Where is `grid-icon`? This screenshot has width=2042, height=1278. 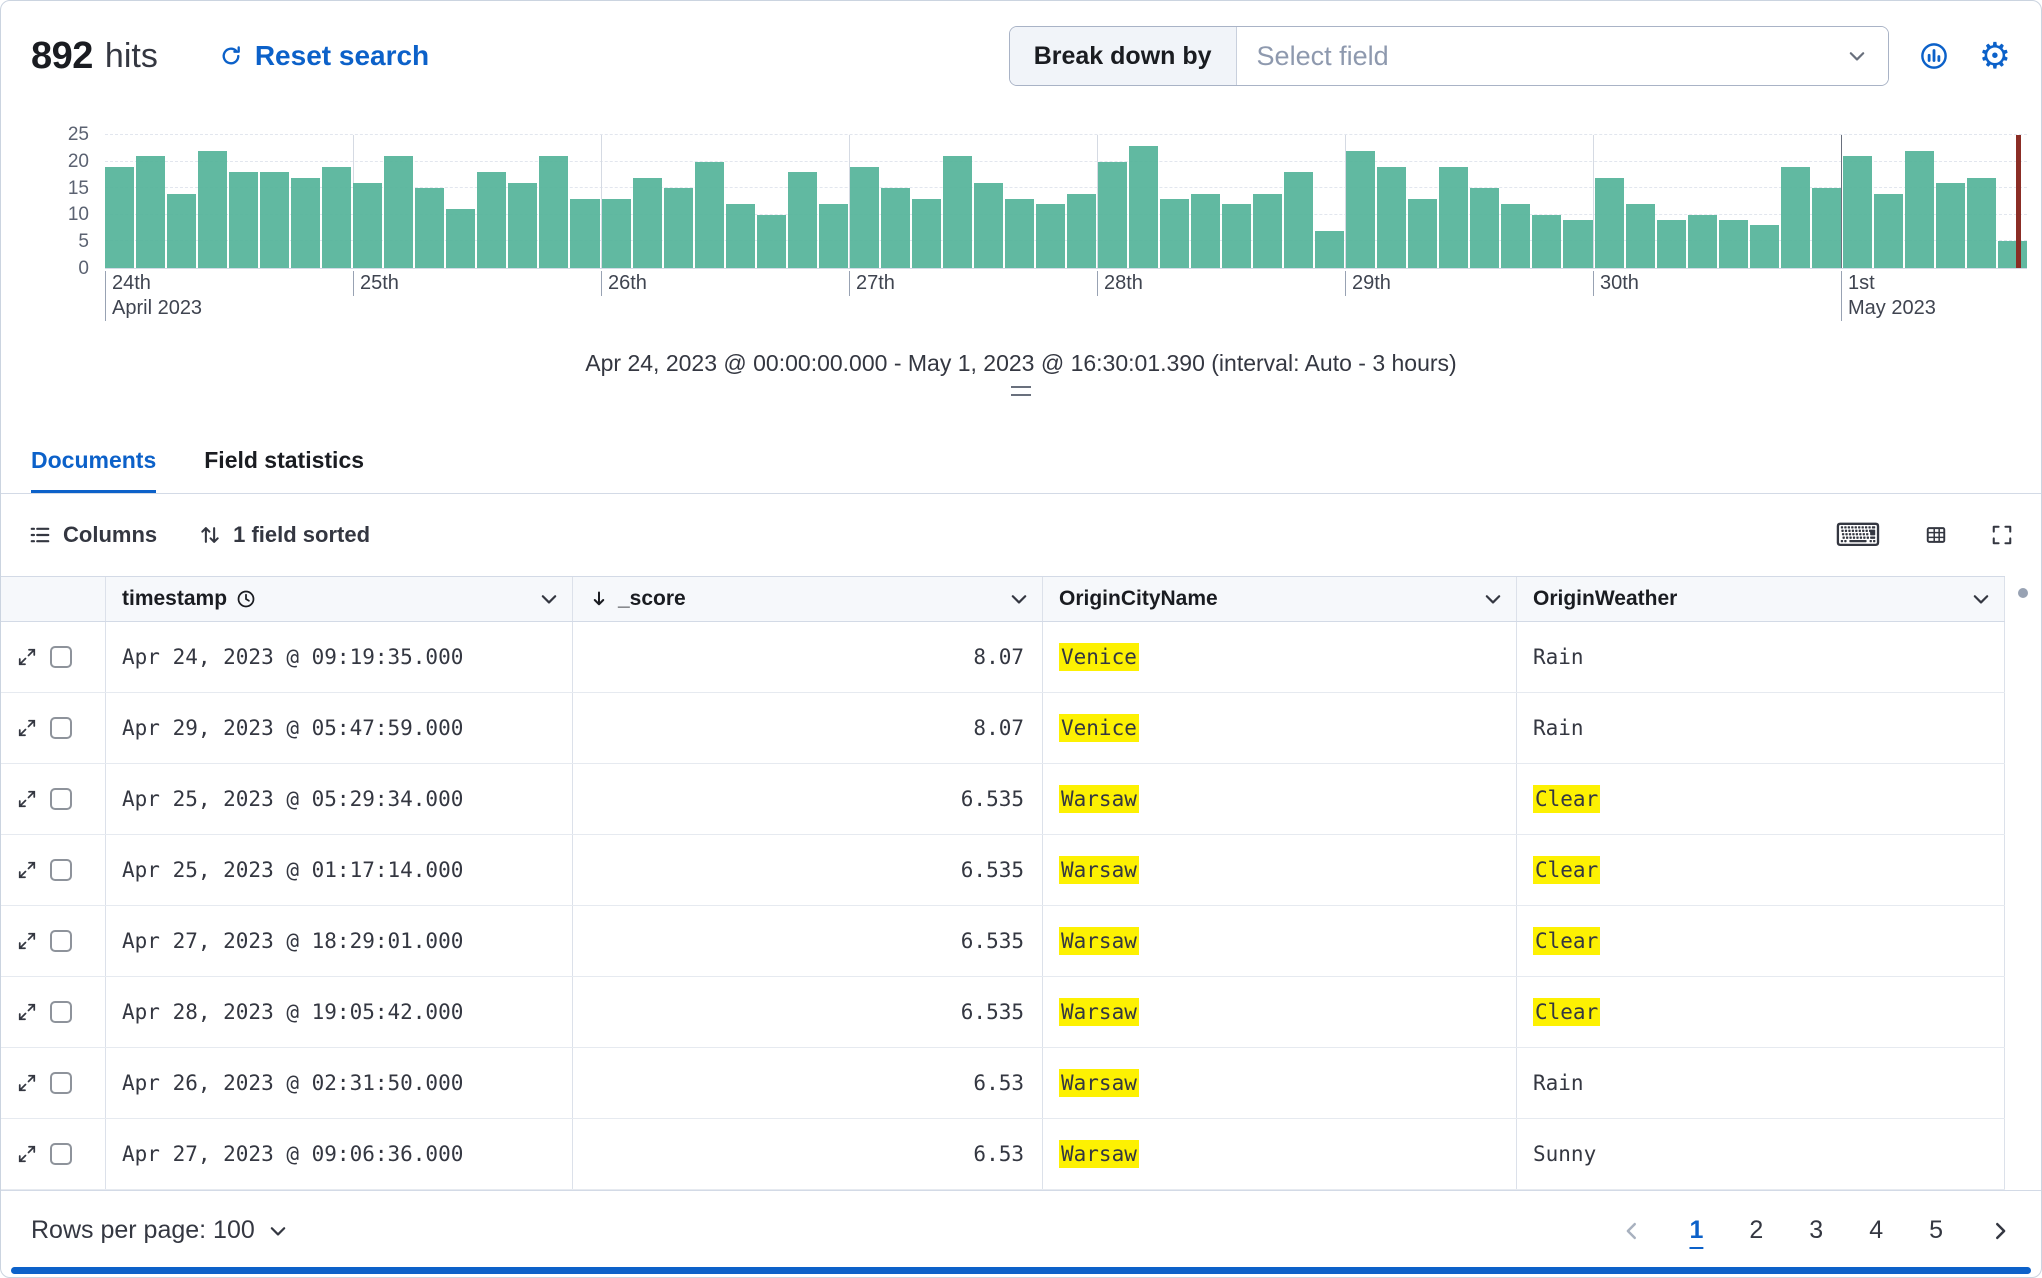 grid-icon is located at coordinates (1936, 535).